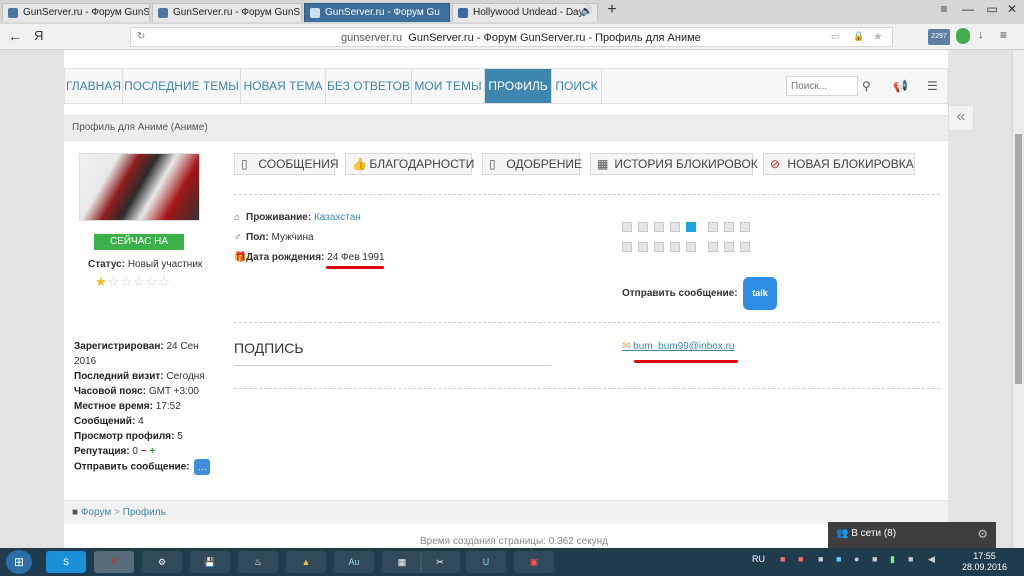 The width and height of the screenshot is (1024, 576). Describe the element at coordinates (114, 562) in the screenshot. I see `yandex-browser-taskbar-icon: Y` at that location.